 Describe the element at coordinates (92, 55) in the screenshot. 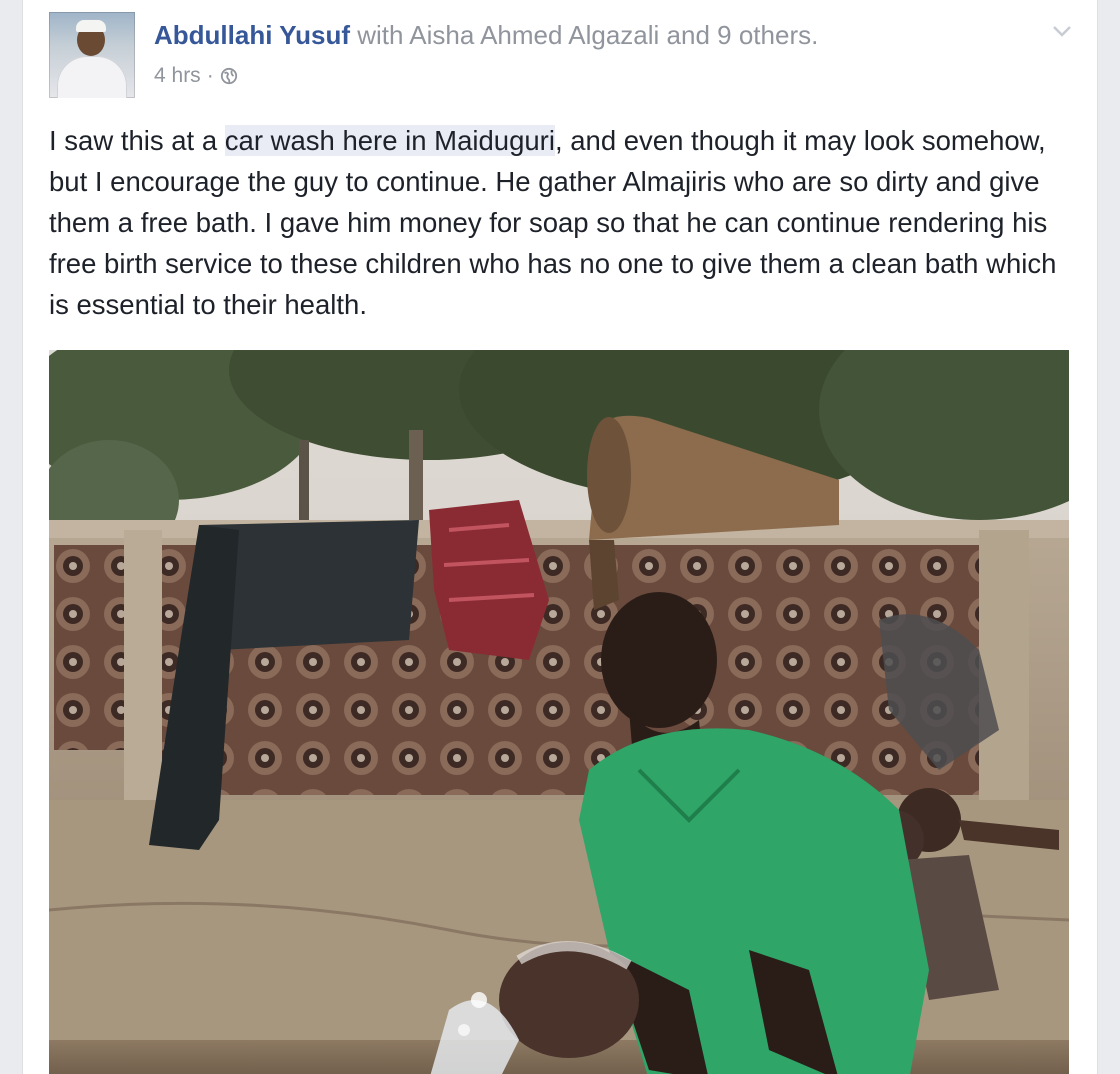

I see `avatar` at that location.